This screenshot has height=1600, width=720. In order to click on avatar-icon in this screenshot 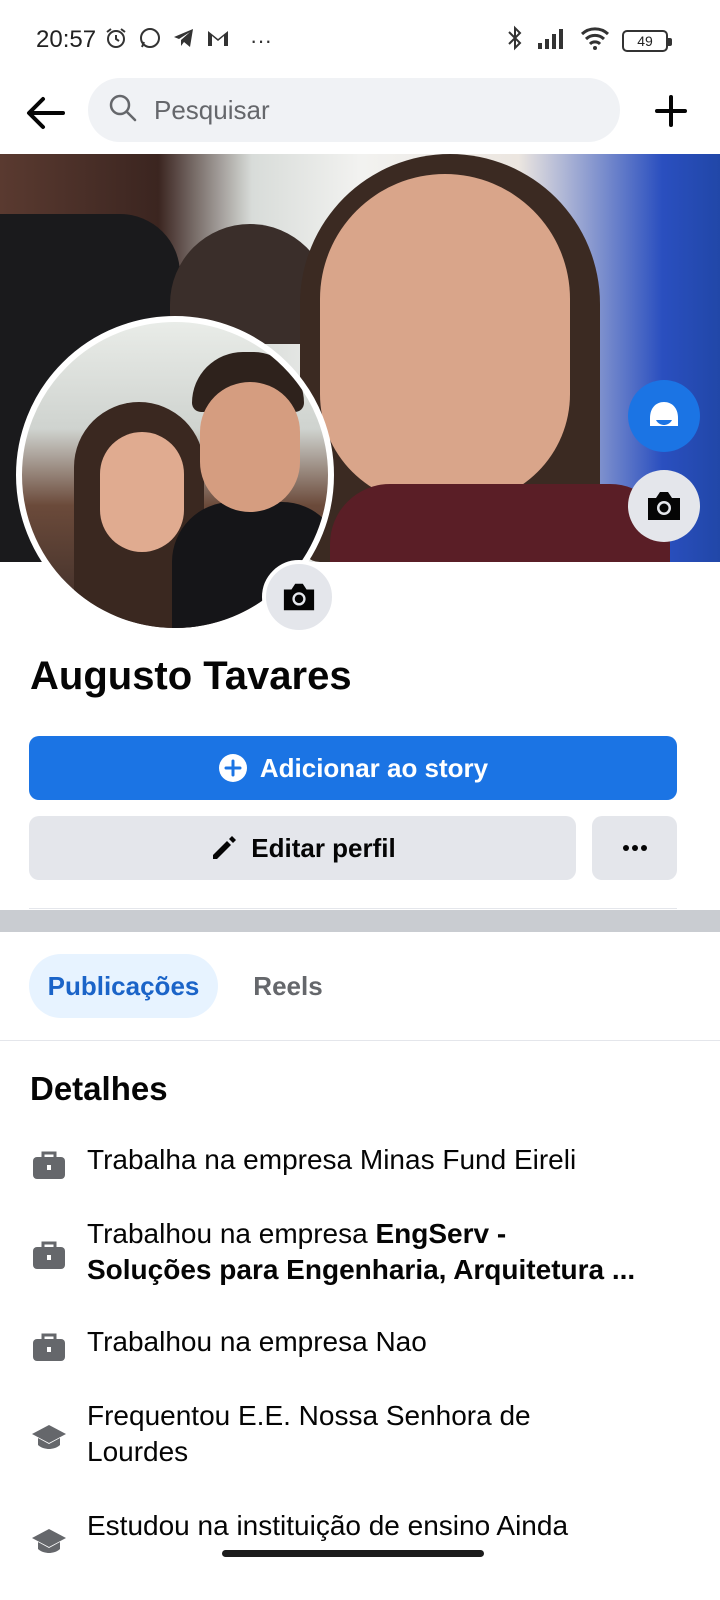, I will do `click(664, 414)`.